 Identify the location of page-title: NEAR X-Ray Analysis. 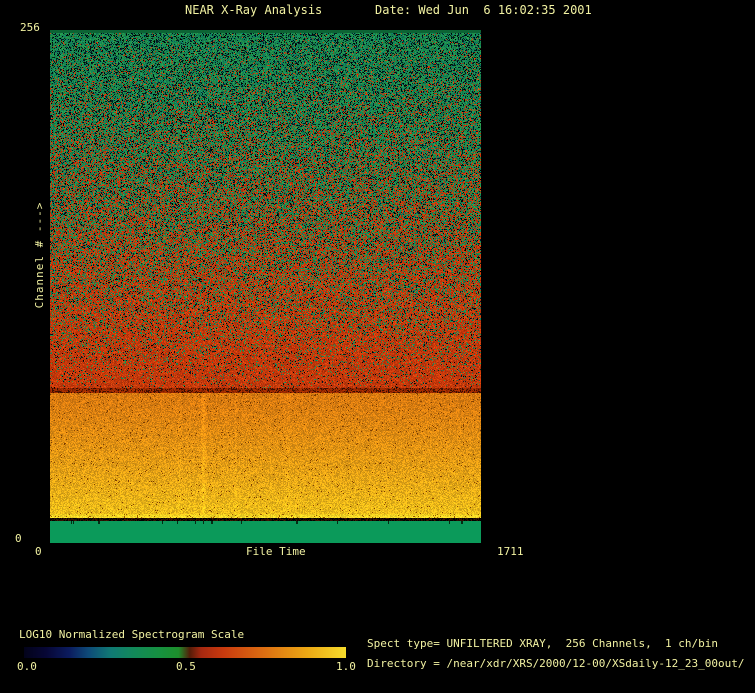
(254, 10).